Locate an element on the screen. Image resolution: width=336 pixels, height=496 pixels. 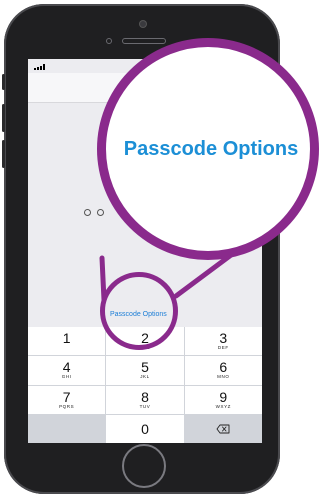
key-1: 1 is located at coordinates (67, 341).